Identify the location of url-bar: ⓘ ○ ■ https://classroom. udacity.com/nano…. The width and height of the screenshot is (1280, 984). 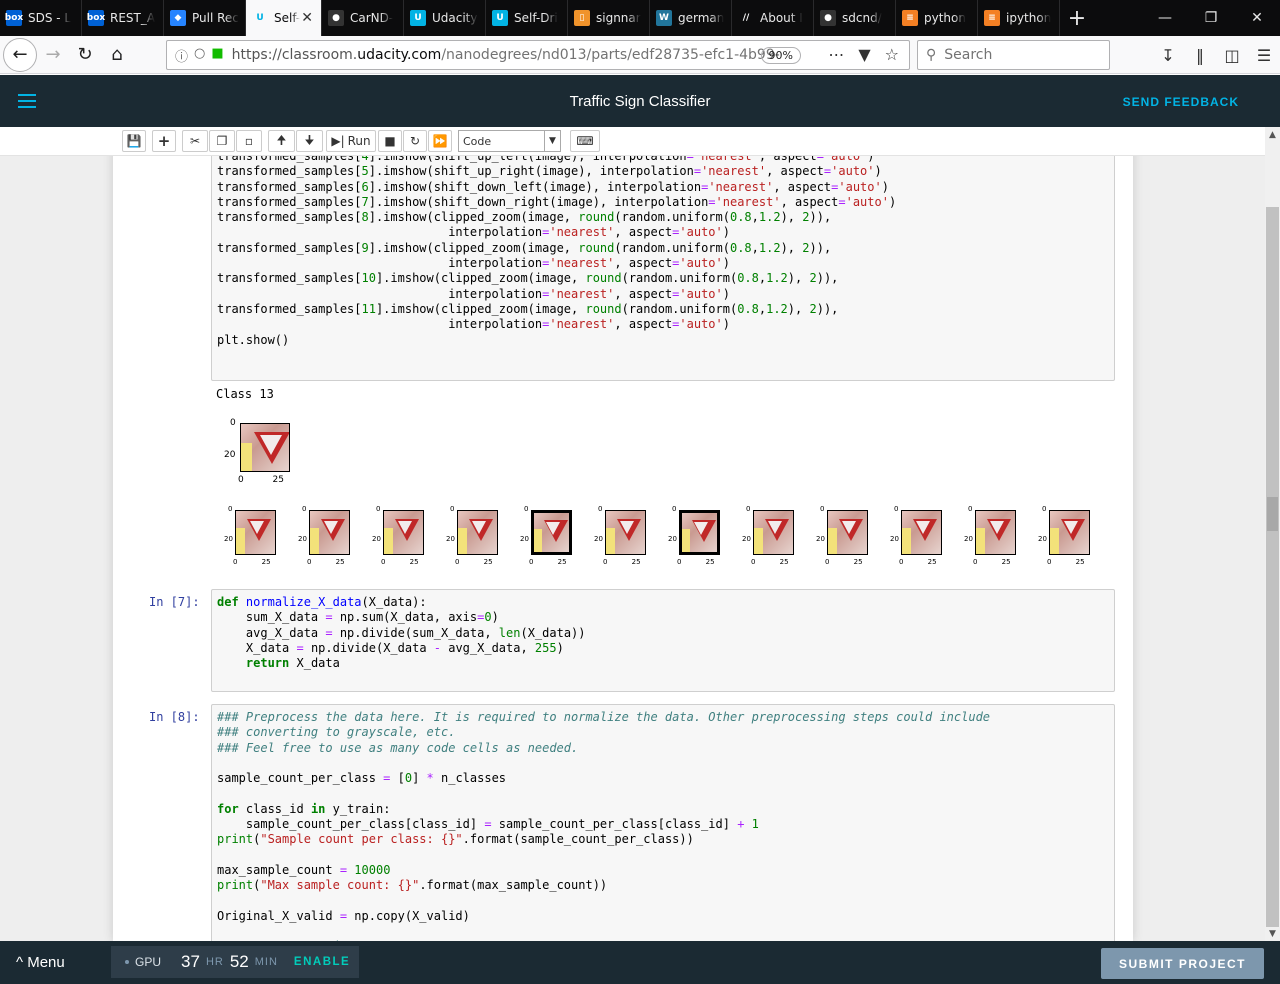
(538, 55).